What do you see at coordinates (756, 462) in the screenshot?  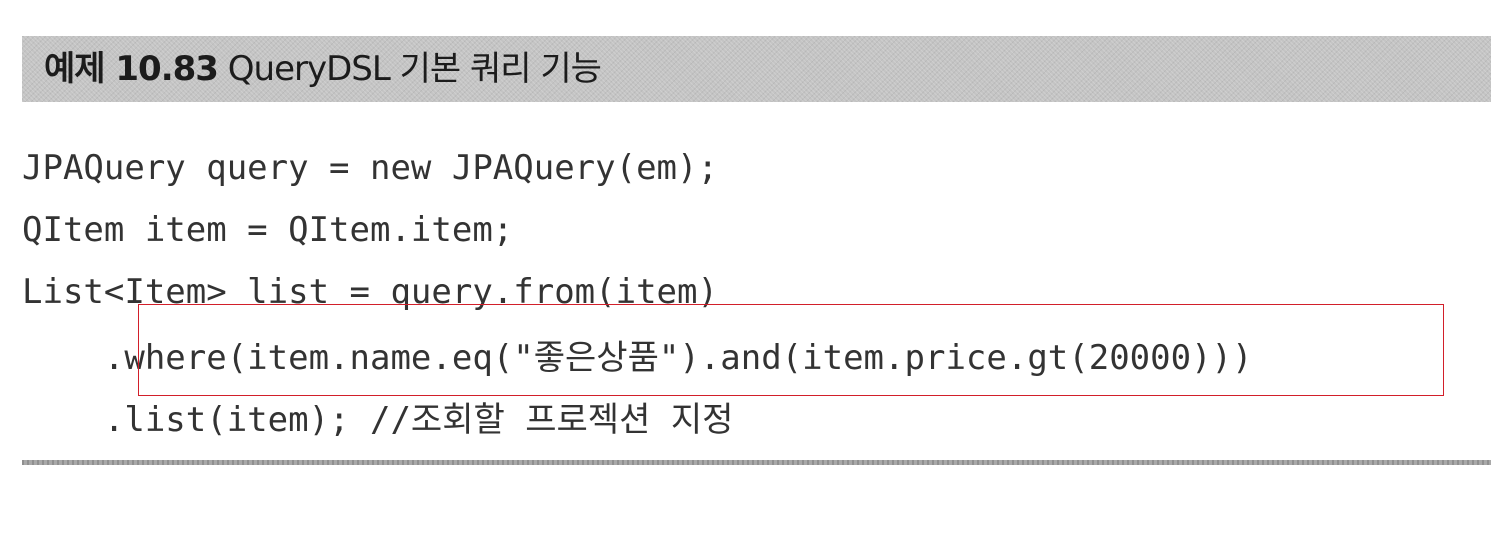 I see `bottom-divider` at bounding box center [756, 462].